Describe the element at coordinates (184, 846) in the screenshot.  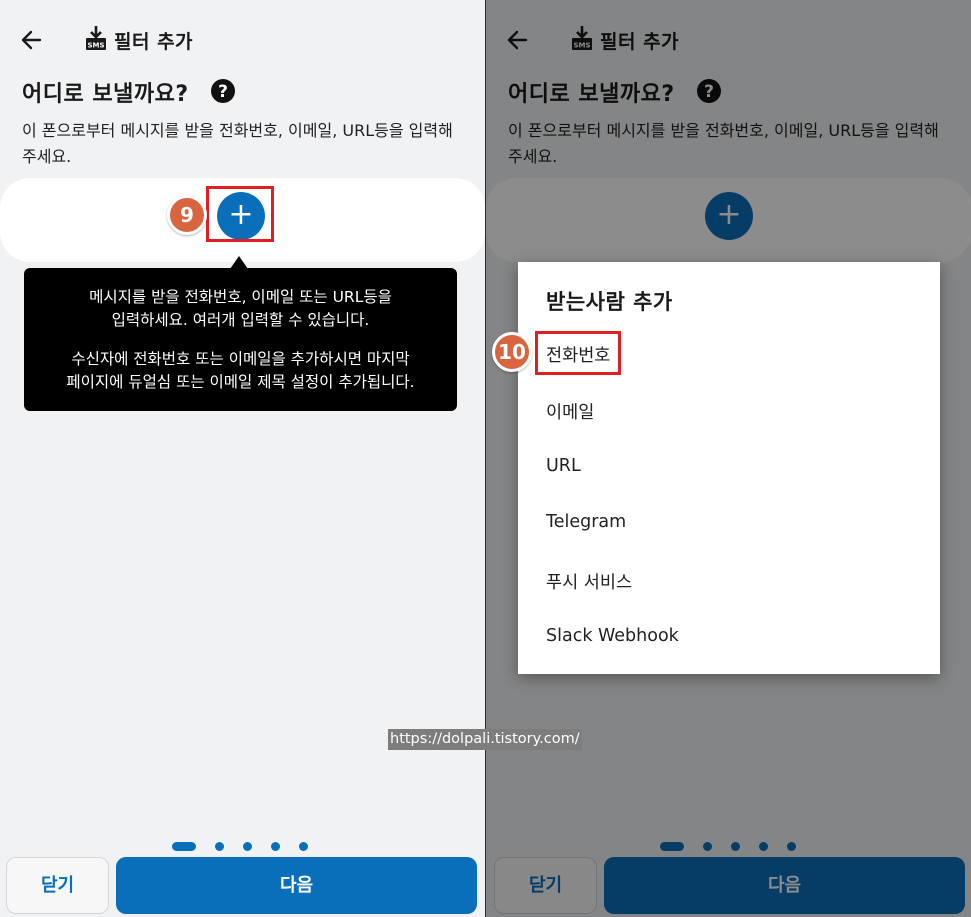
I see `page-dot-active` at that location.